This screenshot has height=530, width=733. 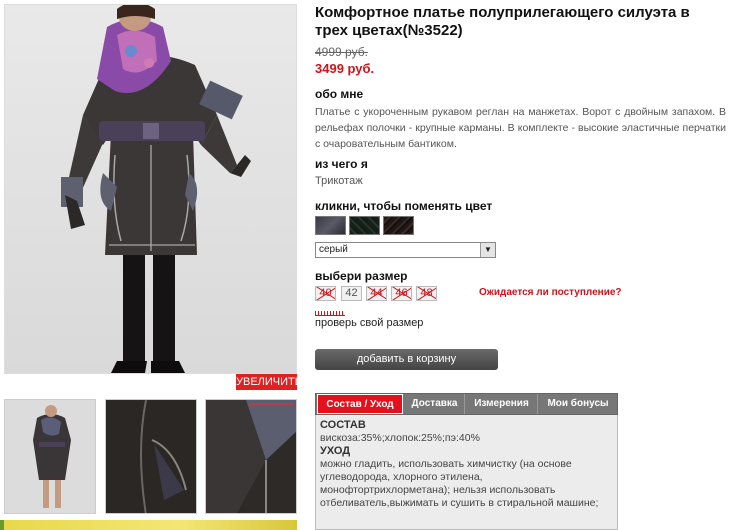 I want to click on care-heading: УХОД, so click(x=335, y=451).